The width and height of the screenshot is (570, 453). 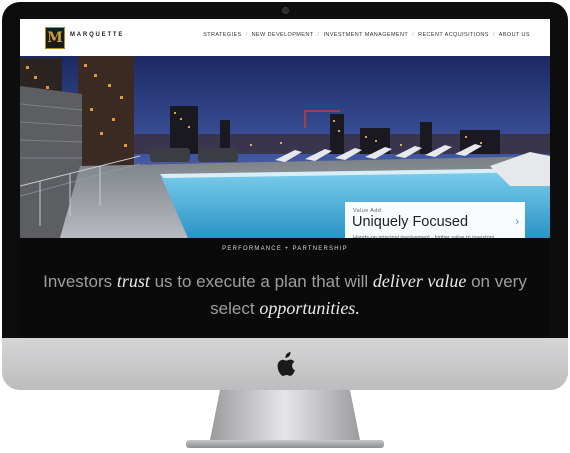 I want to click on chevron-right-icon: ›, so click(x=517, y=222).